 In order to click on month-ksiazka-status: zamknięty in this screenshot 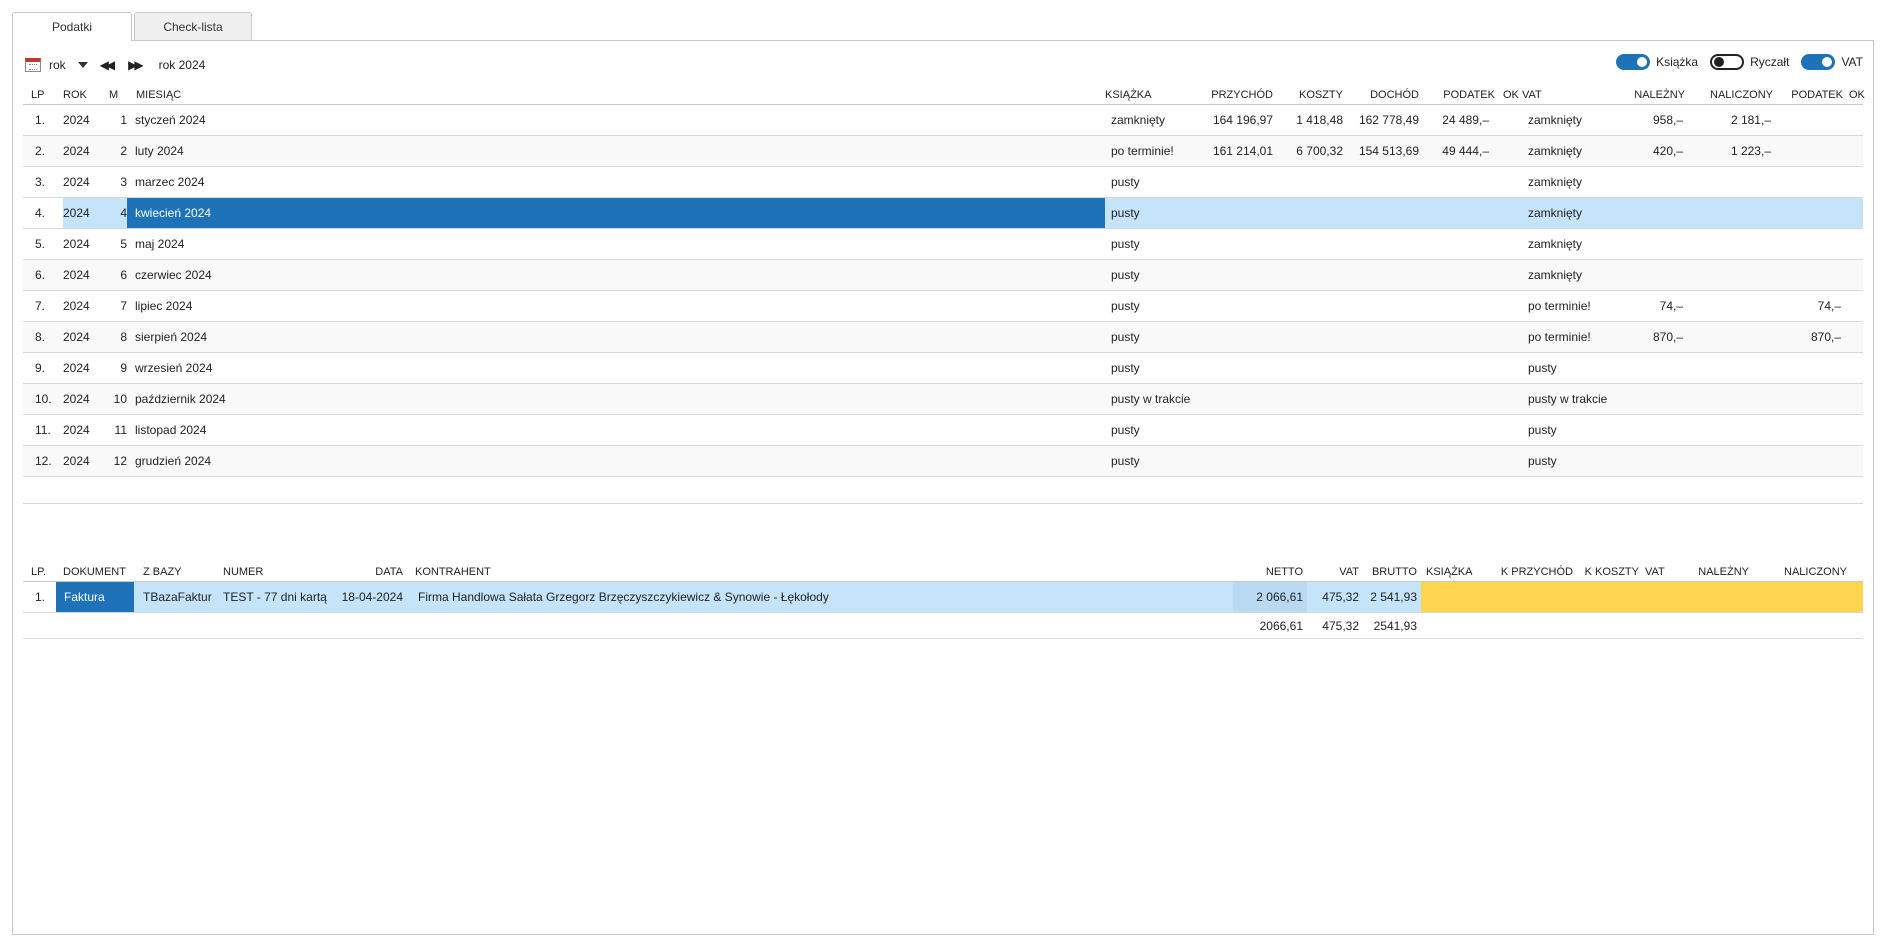, I will do `click(1138, 120)`.